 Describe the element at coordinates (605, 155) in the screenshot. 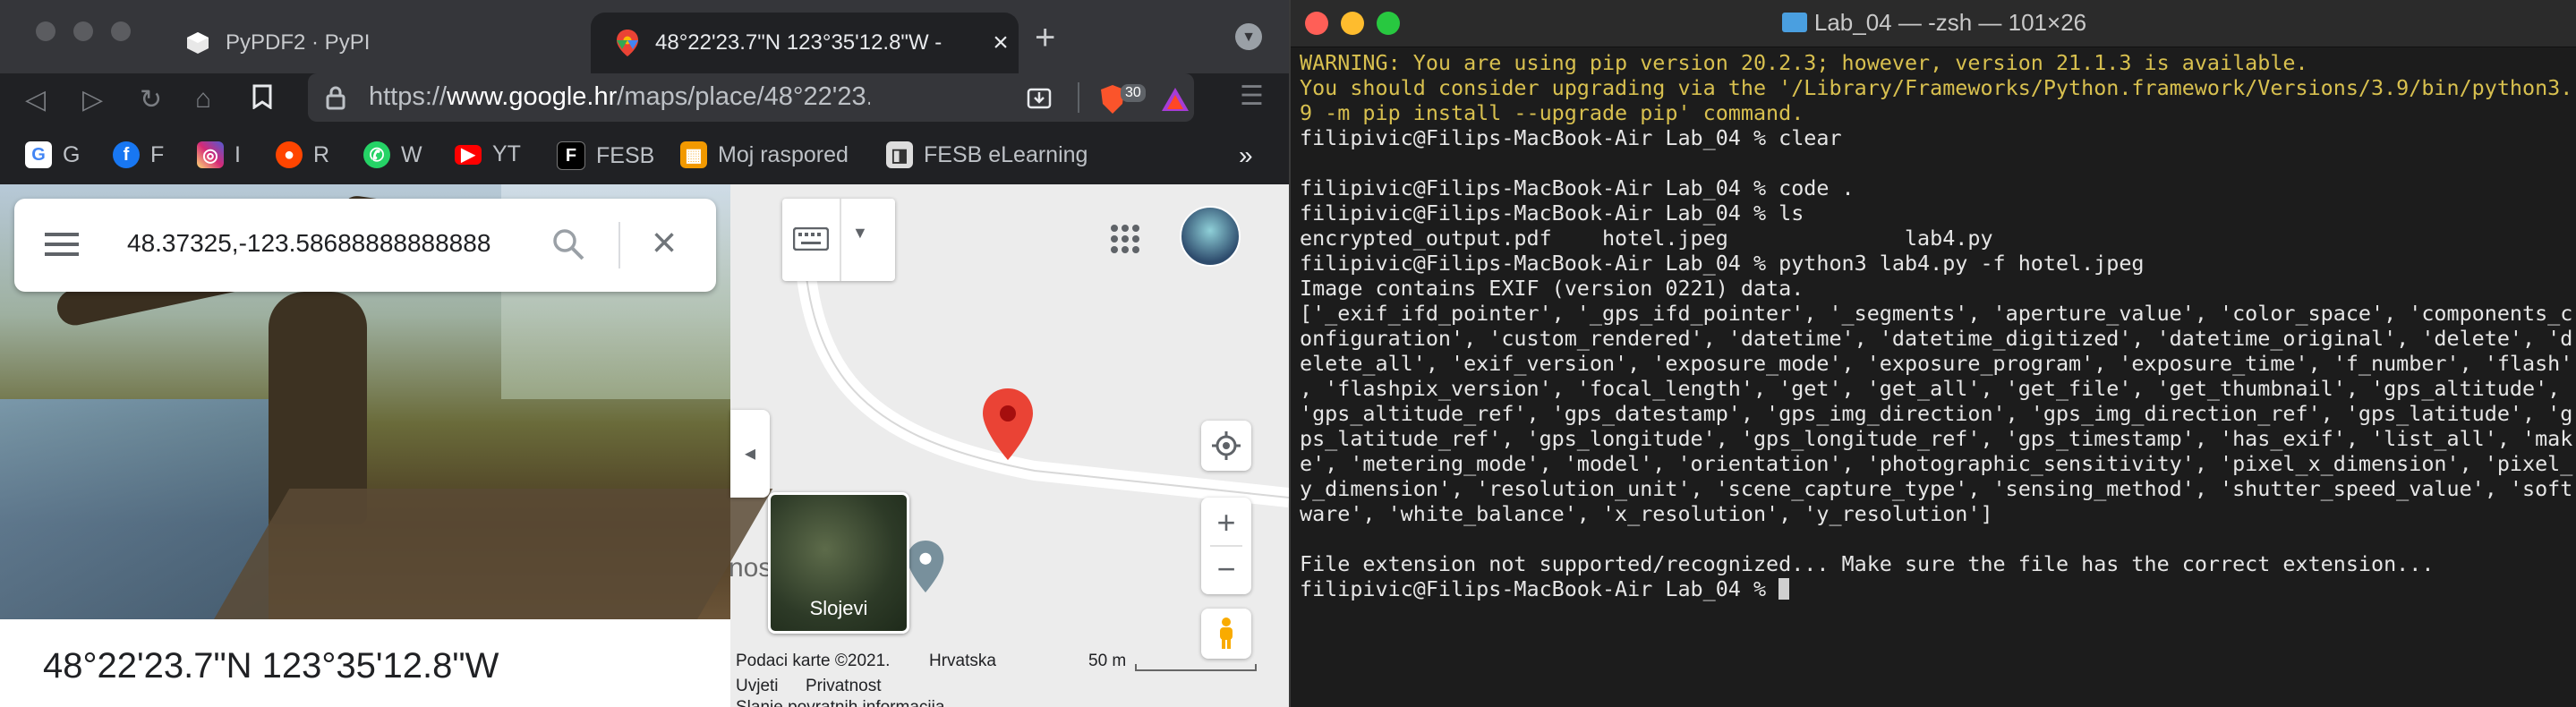

I see `bookmark-fesb: F FESB` at that location.